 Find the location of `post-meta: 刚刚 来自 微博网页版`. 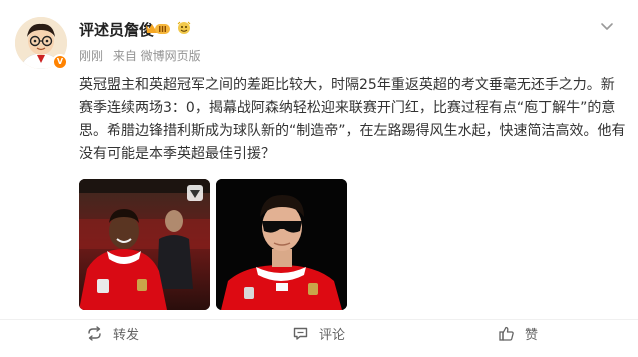

post-meta: 刚刚 来自 微博网页版 is located at coordinates (143, 55).